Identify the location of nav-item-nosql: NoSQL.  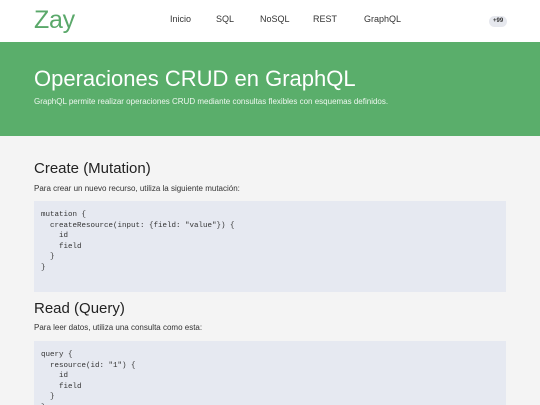
(275, 19).